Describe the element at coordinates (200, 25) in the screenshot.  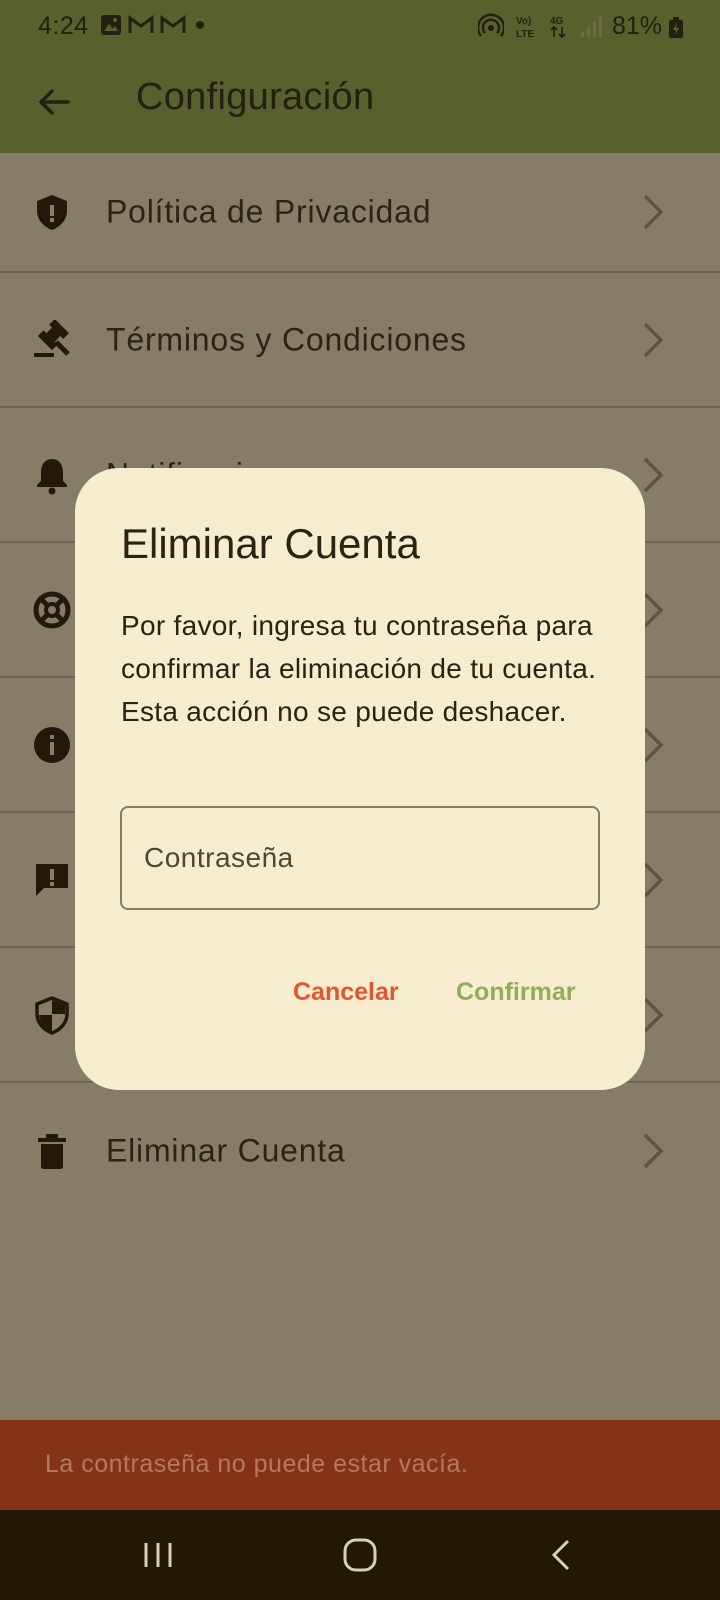
I see `dot-icon` at that location.